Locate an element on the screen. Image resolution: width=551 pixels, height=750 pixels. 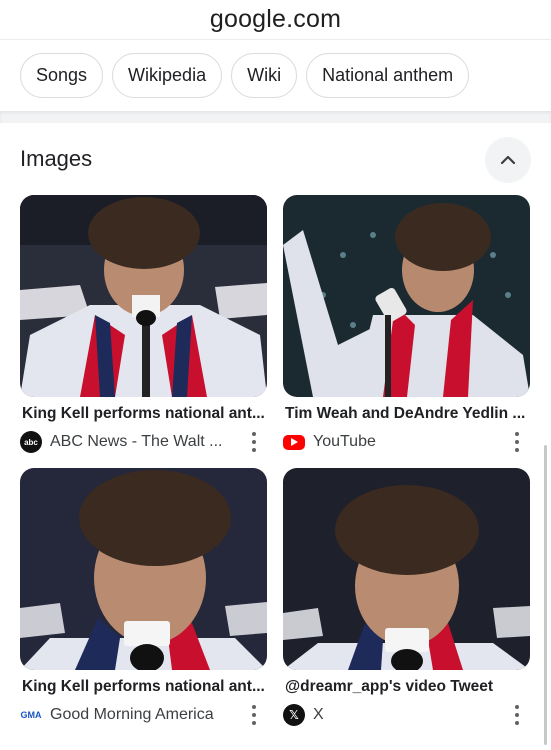
result-source: GMA Good Morning America is located at coordinates (143, 715).